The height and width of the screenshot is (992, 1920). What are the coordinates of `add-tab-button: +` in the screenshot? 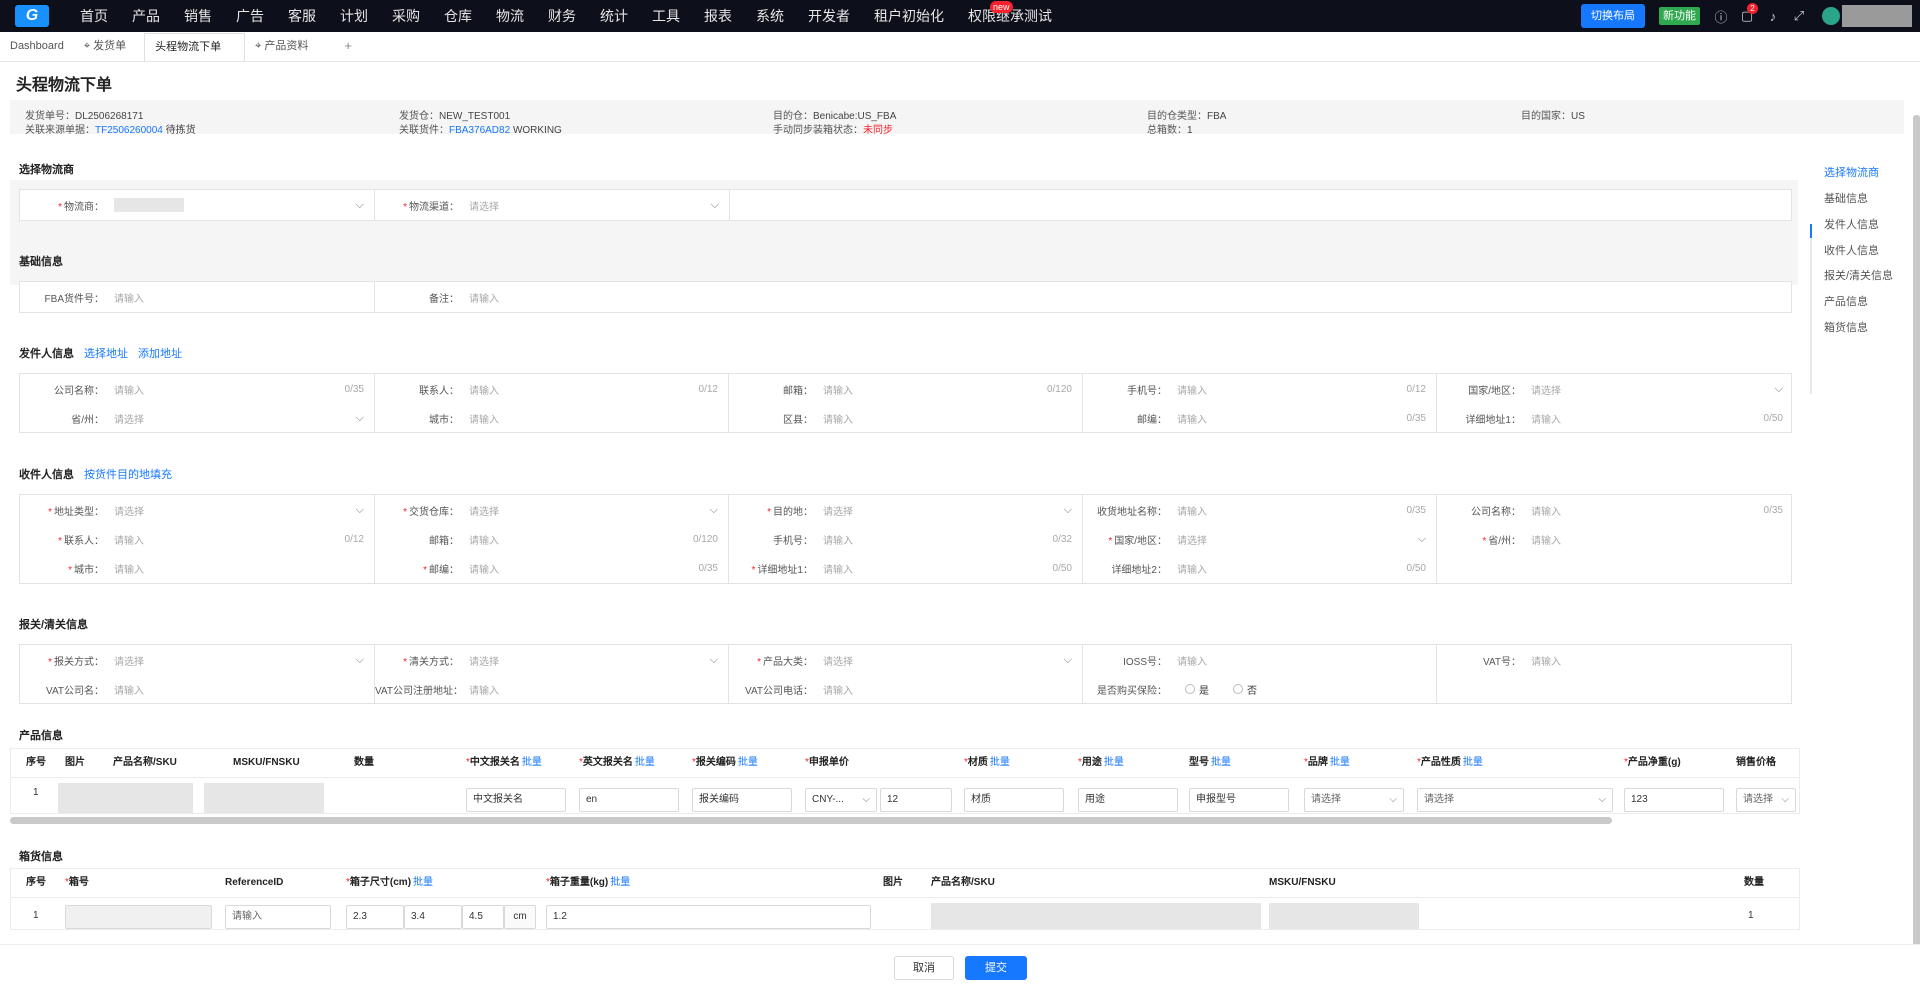 It's located at (348, 46).